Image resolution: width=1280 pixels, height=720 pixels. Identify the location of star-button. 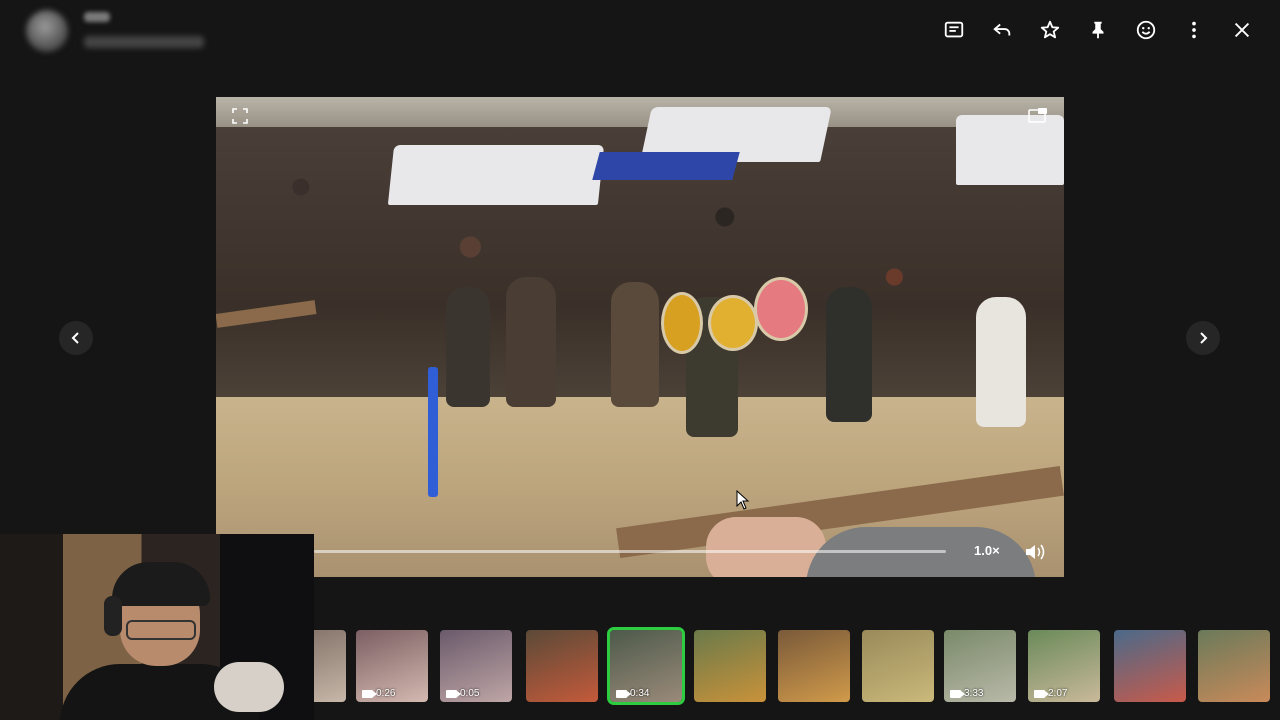
(1050, 30).